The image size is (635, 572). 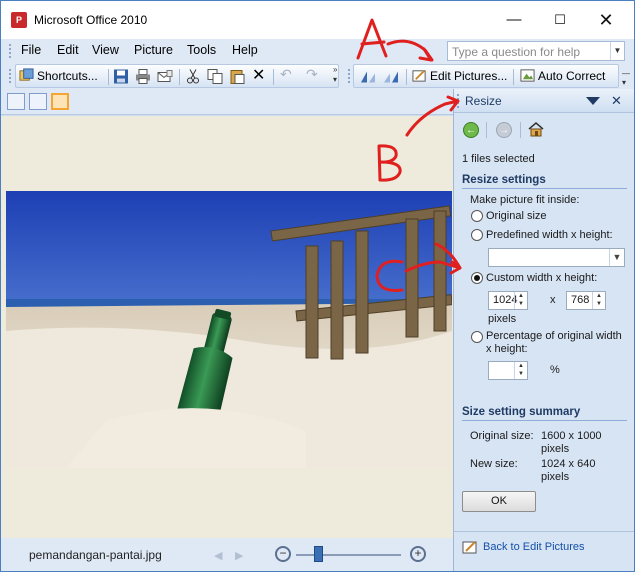 I want to click on title-bar: P Microsoft Office 2010 — ☐ ✕, so click(x=317, y=20).